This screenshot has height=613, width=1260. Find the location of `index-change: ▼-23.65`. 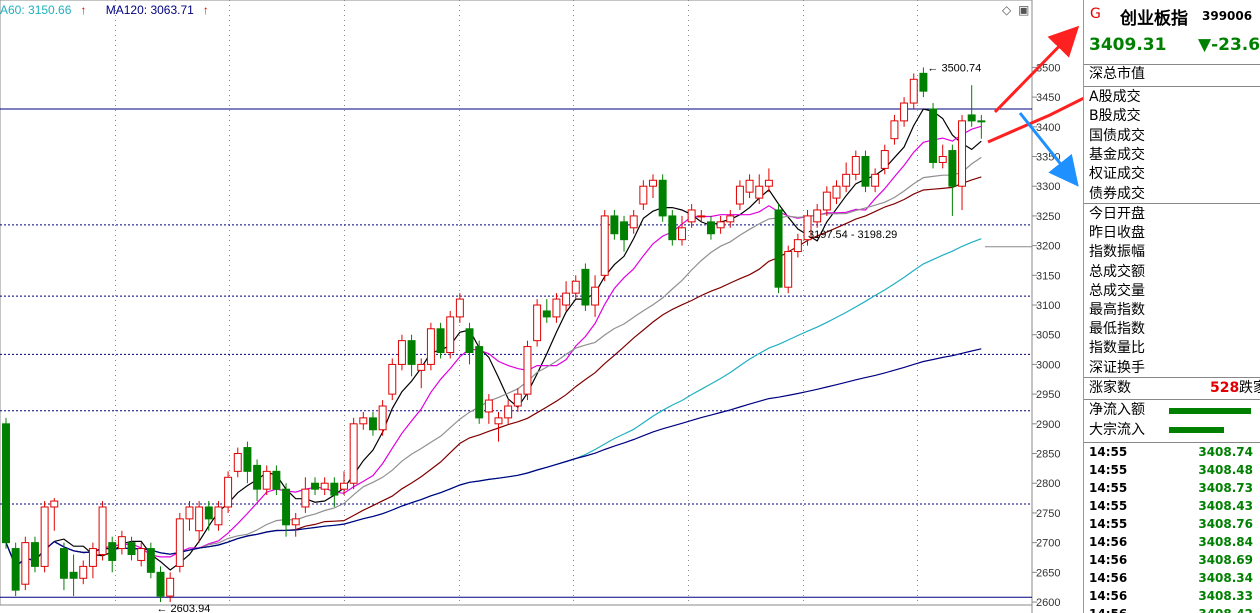

index-change: ▼-23.65 is located at coordinates (1229, 45).